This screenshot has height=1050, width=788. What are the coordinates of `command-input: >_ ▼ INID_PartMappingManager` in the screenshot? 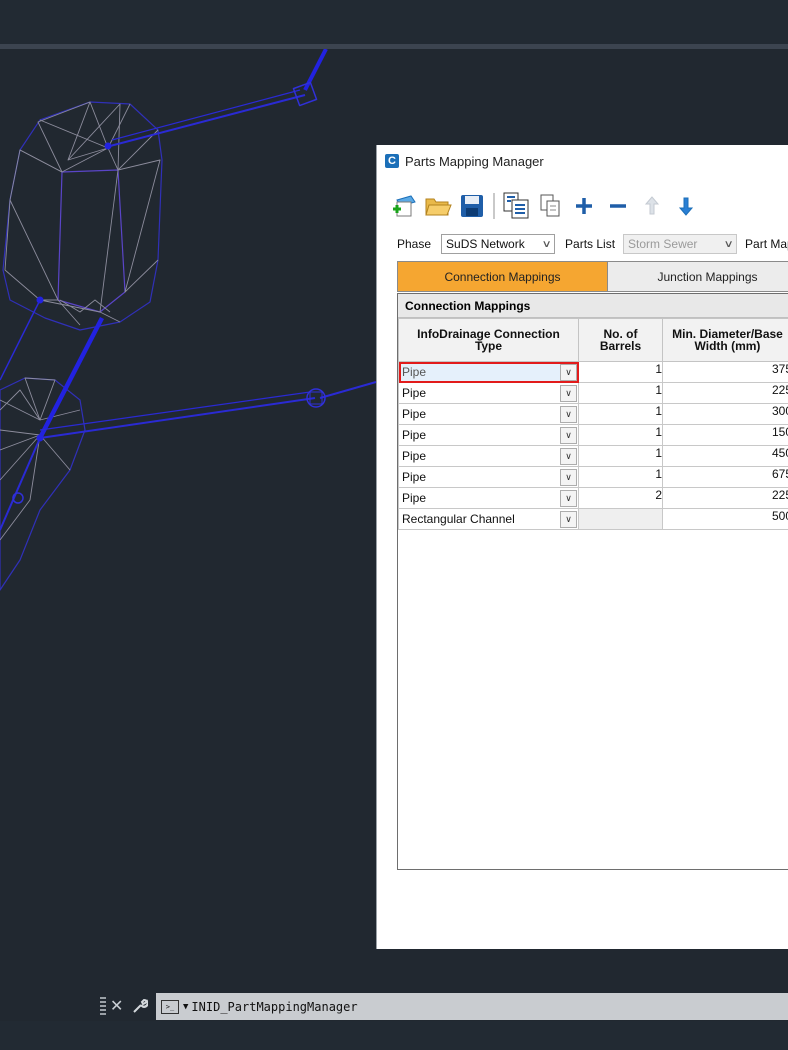 It's located at (472, 1006).